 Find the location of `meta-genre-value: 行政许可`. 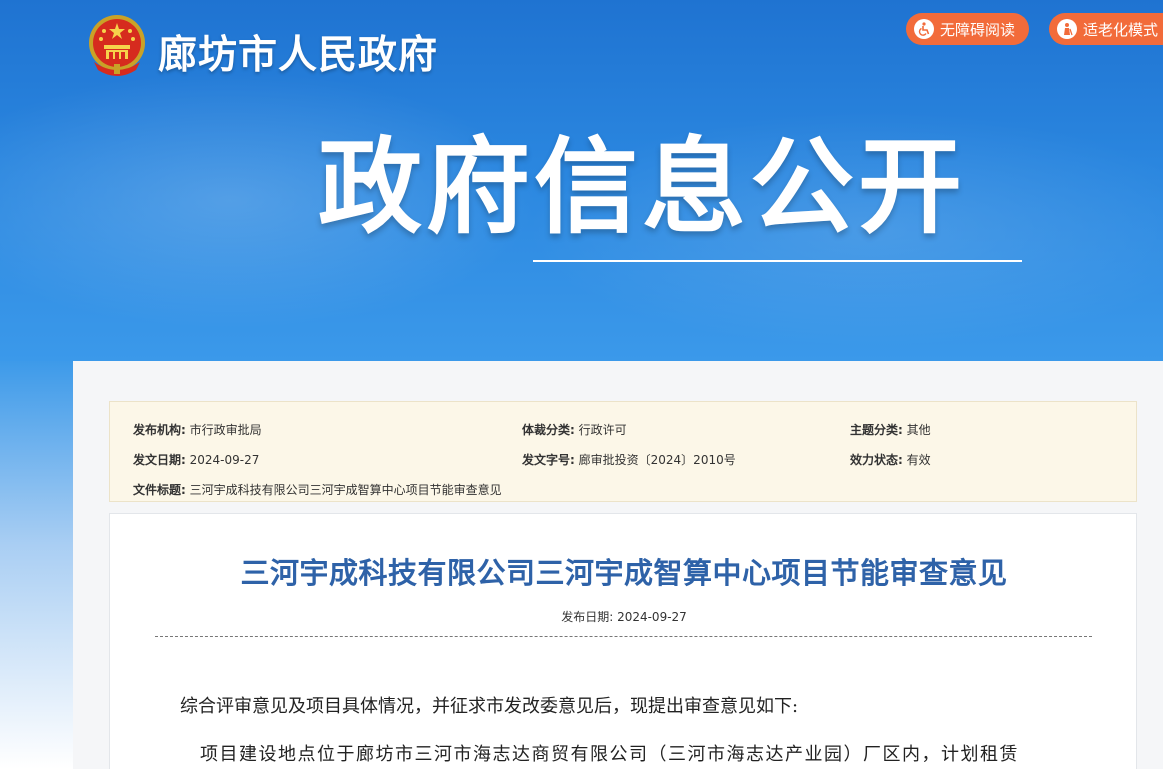

meta-genre-value: 行政许可 is located at coordinates (602, 430).